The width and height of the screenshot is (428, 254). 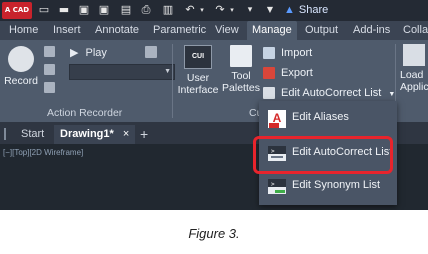 I want to click on pgp-aliases-icon: A, so click(x=277, y=119).